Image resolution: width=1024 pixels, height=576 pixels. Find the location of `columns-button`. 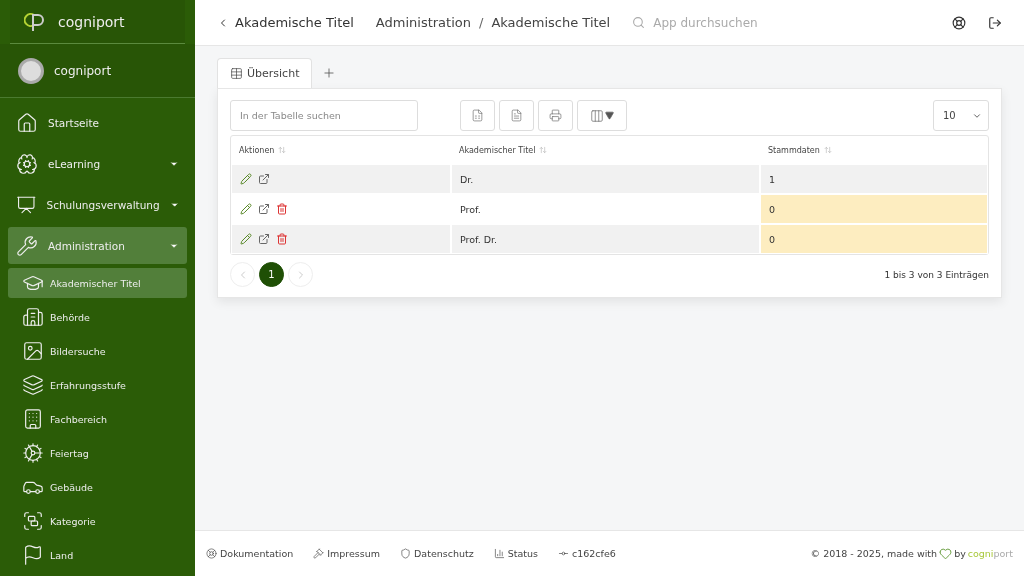

columns-button is located at coordinates (602, 115).